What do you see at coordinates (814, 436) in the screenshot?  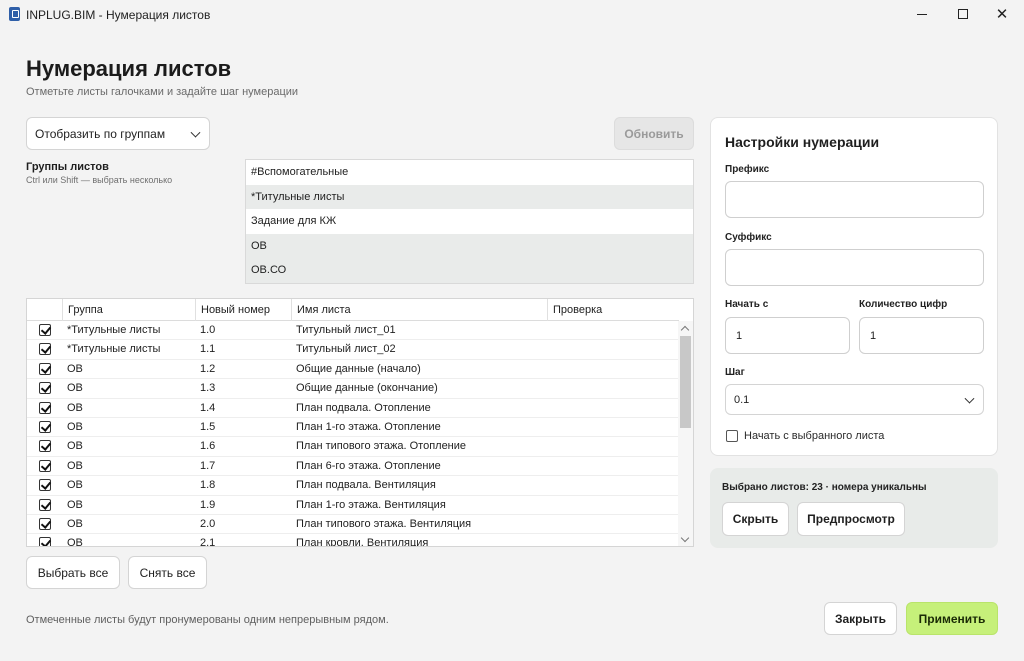 I see `start-from-selected-label: Начать с выбранного листа` at bounding box center [814, 436].